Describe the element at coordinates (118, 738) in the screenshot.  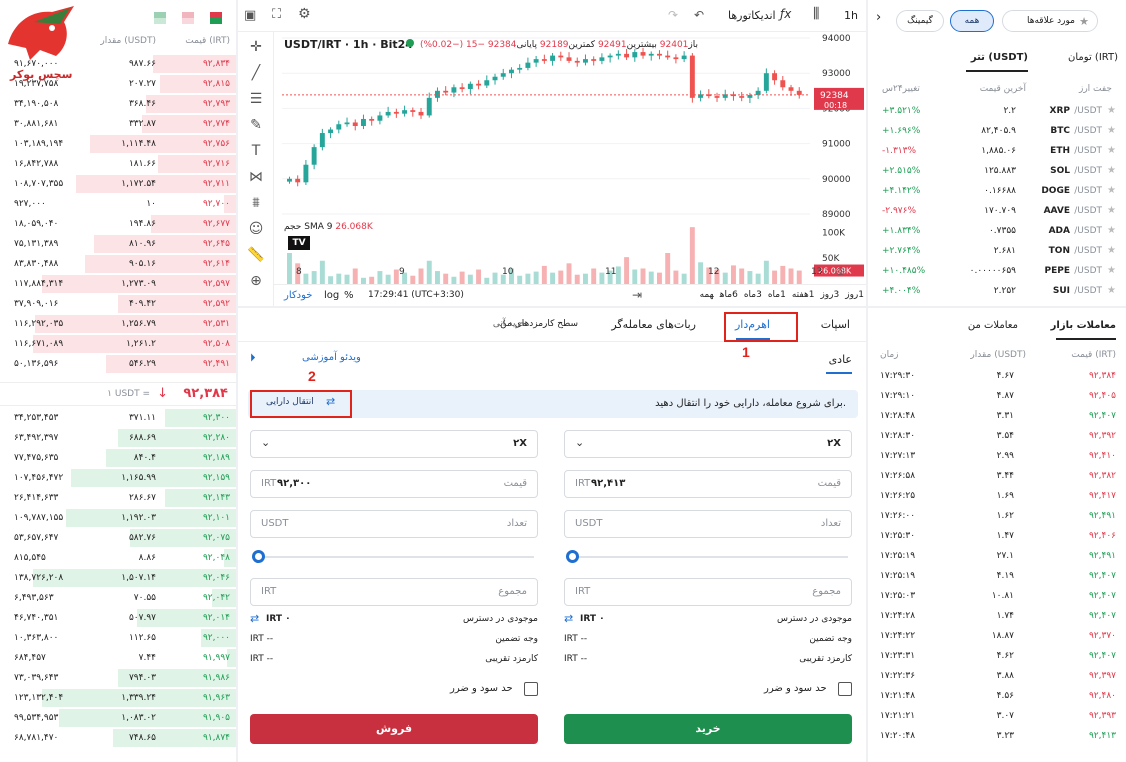
I see `bid-row: ۹۱,۸۷۴ ۷۴۸.۶۵ ۶۸,۷۸۱,۴۷۰` at that location.